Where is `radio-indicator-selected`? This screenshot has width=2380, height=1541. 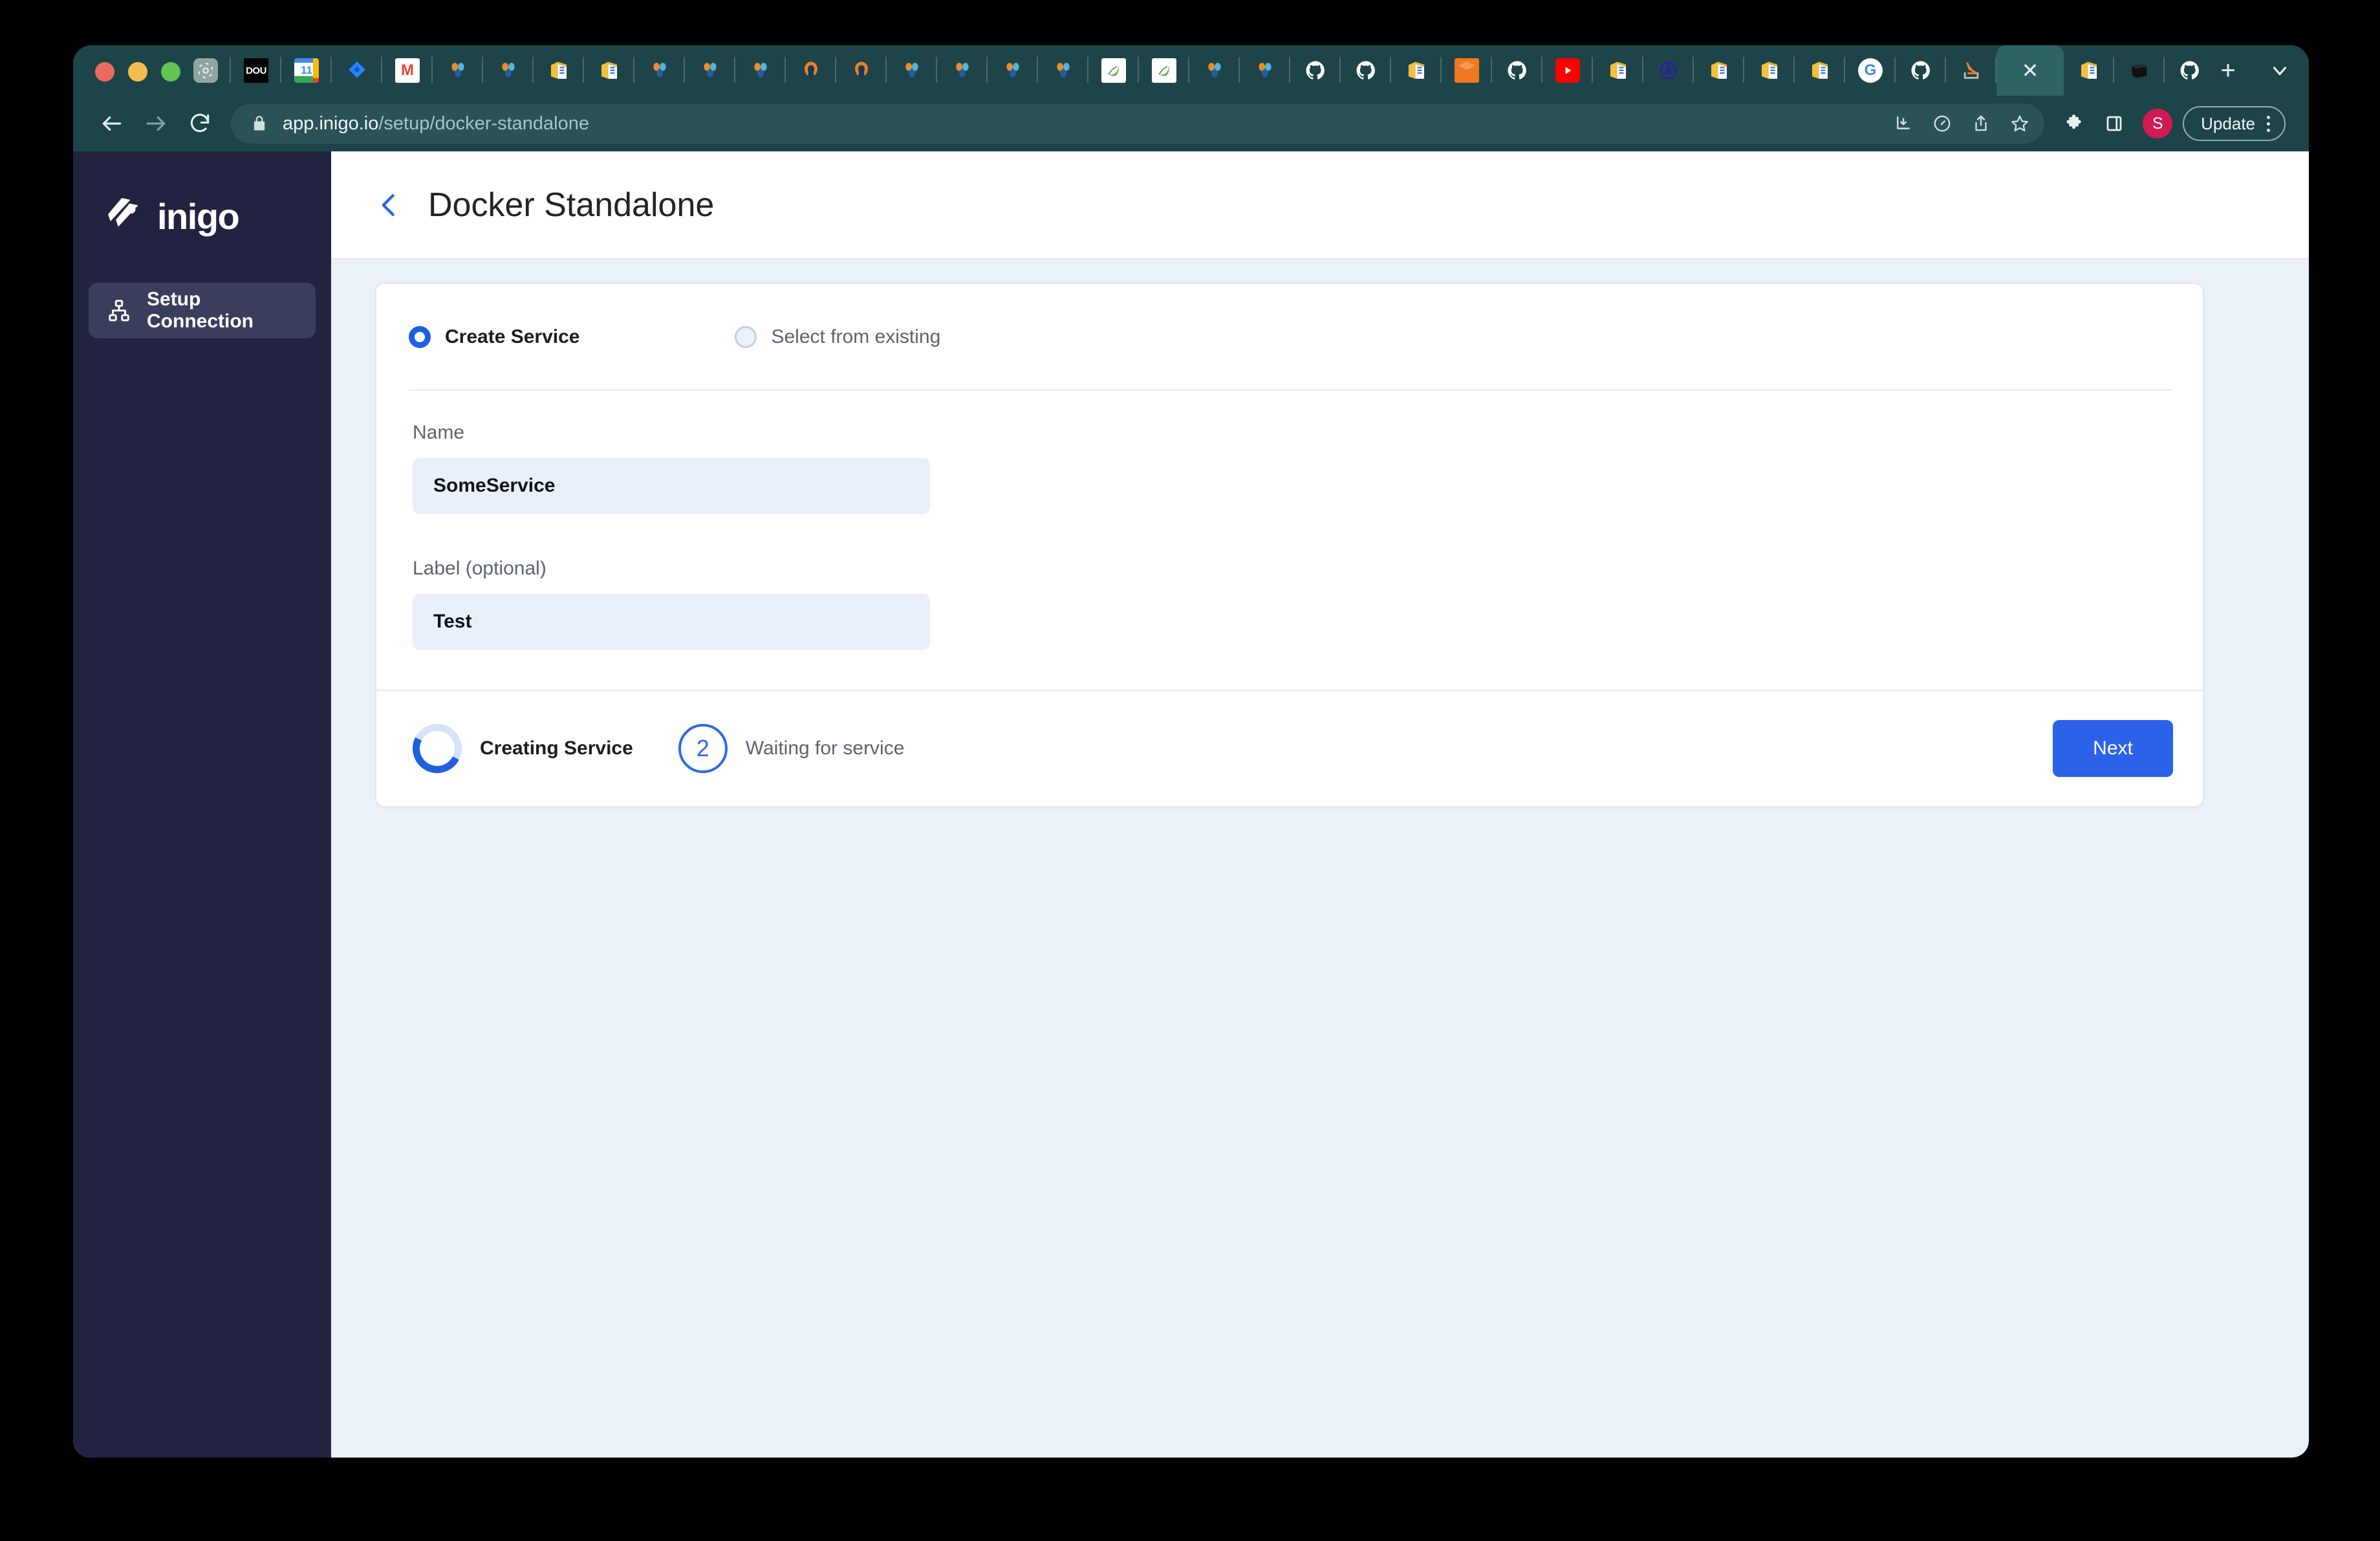 radio-indicator-selected is located at coordinates (420, 337).